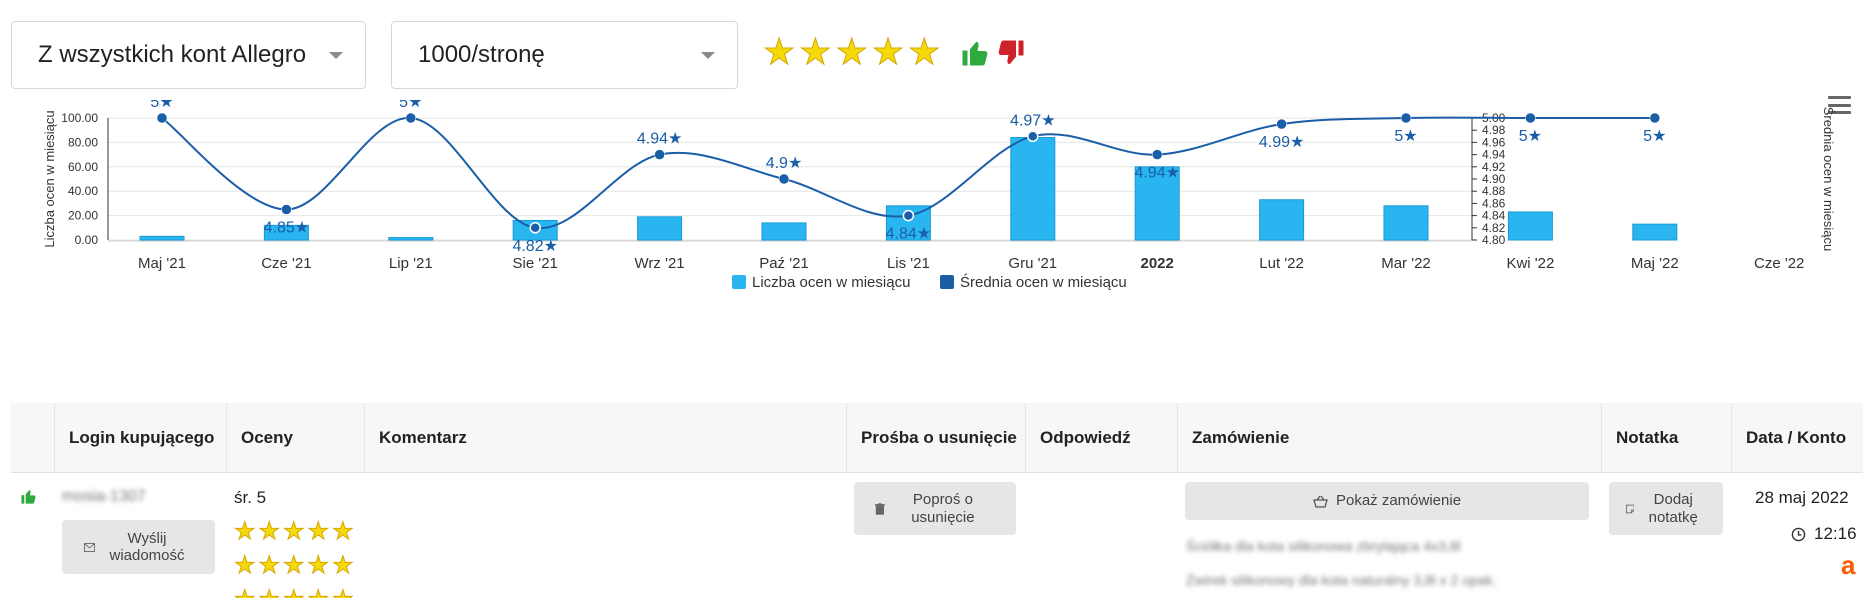  I want to click on left-tick-label: 80.00, so click(83, 142).